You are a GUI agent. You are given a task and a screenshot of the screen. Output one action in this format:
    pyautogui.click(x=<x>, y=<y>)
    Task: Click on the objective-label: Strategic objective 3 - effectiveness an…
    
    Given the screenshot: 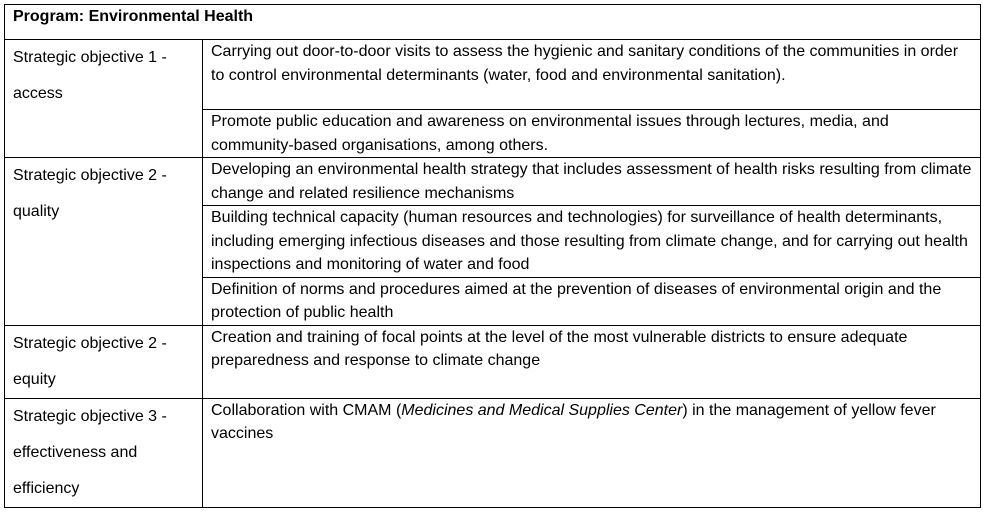 What is the action you would take?
    pyautogui.click(x=103, y=452)
    